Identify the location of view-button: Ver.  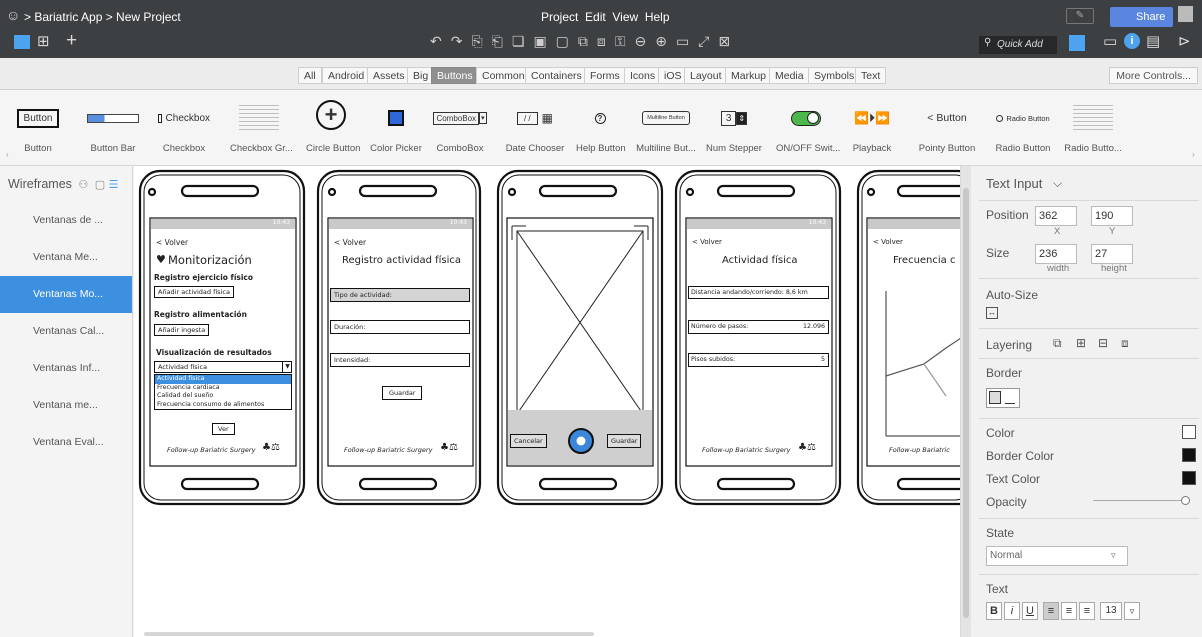
(223, 429).